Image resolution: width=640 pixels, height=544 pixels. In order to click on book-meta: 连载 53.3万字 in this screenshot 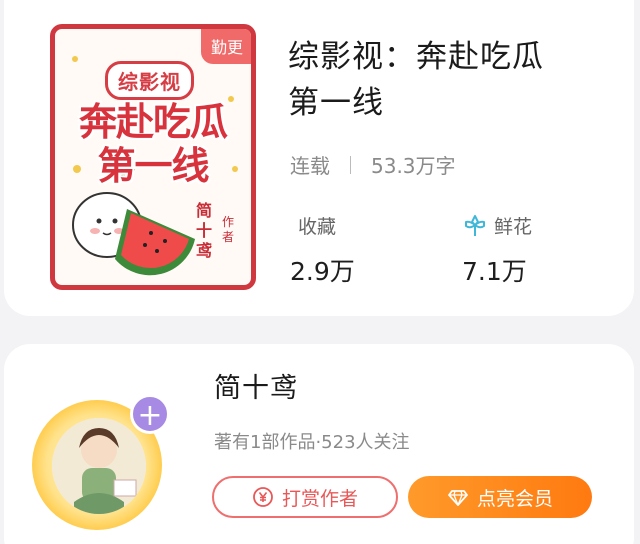, I will do `click(373, 164)`.